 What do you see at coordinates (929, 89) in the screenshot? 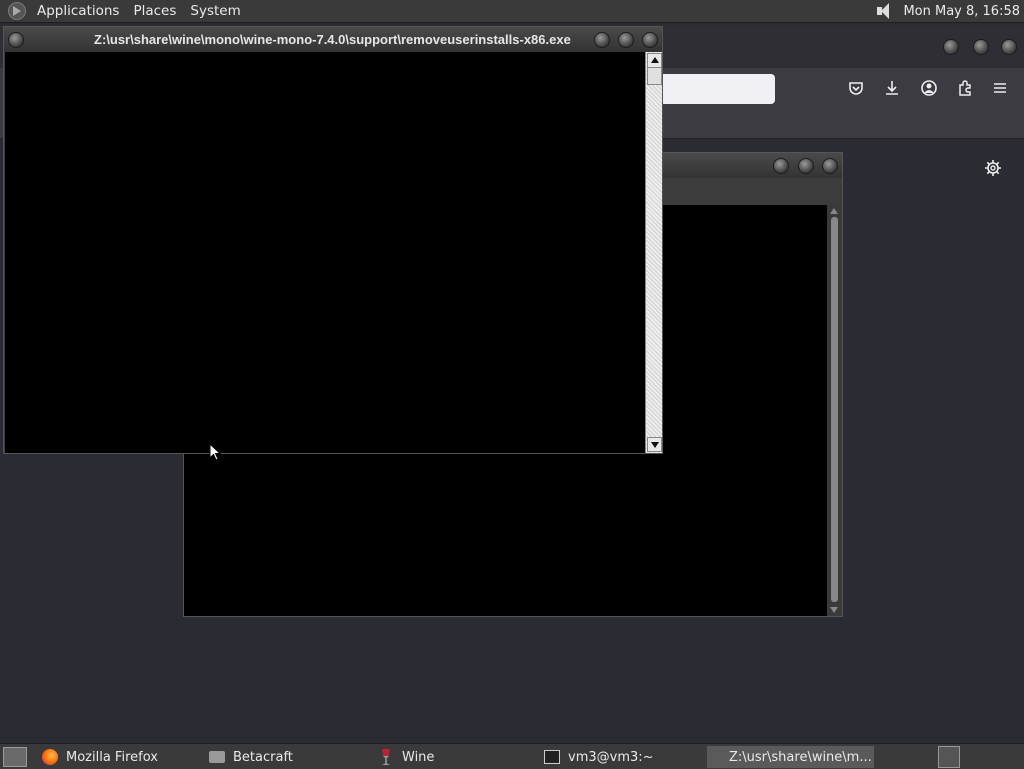
I see `account-icon` at bounding box center [929, 89].